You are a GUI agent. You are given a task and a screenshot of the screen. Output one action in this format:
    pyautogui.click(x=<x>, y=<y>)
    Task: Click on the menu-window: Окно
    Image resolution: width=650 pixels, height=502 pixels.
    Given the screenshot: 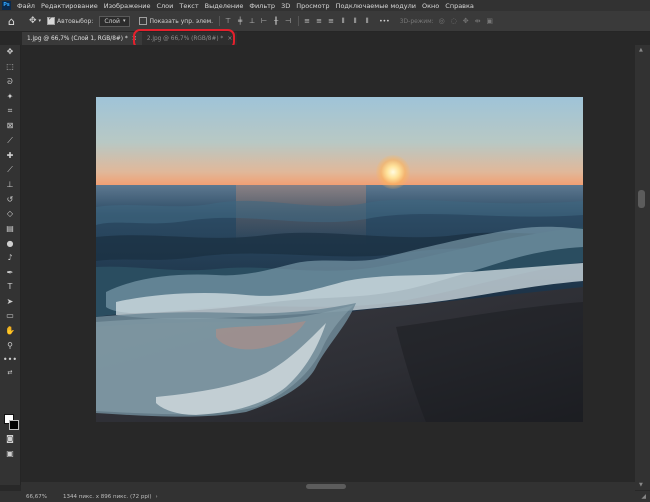 What is the action you would take?
    pyautogui.click(x=430, y=6)
    